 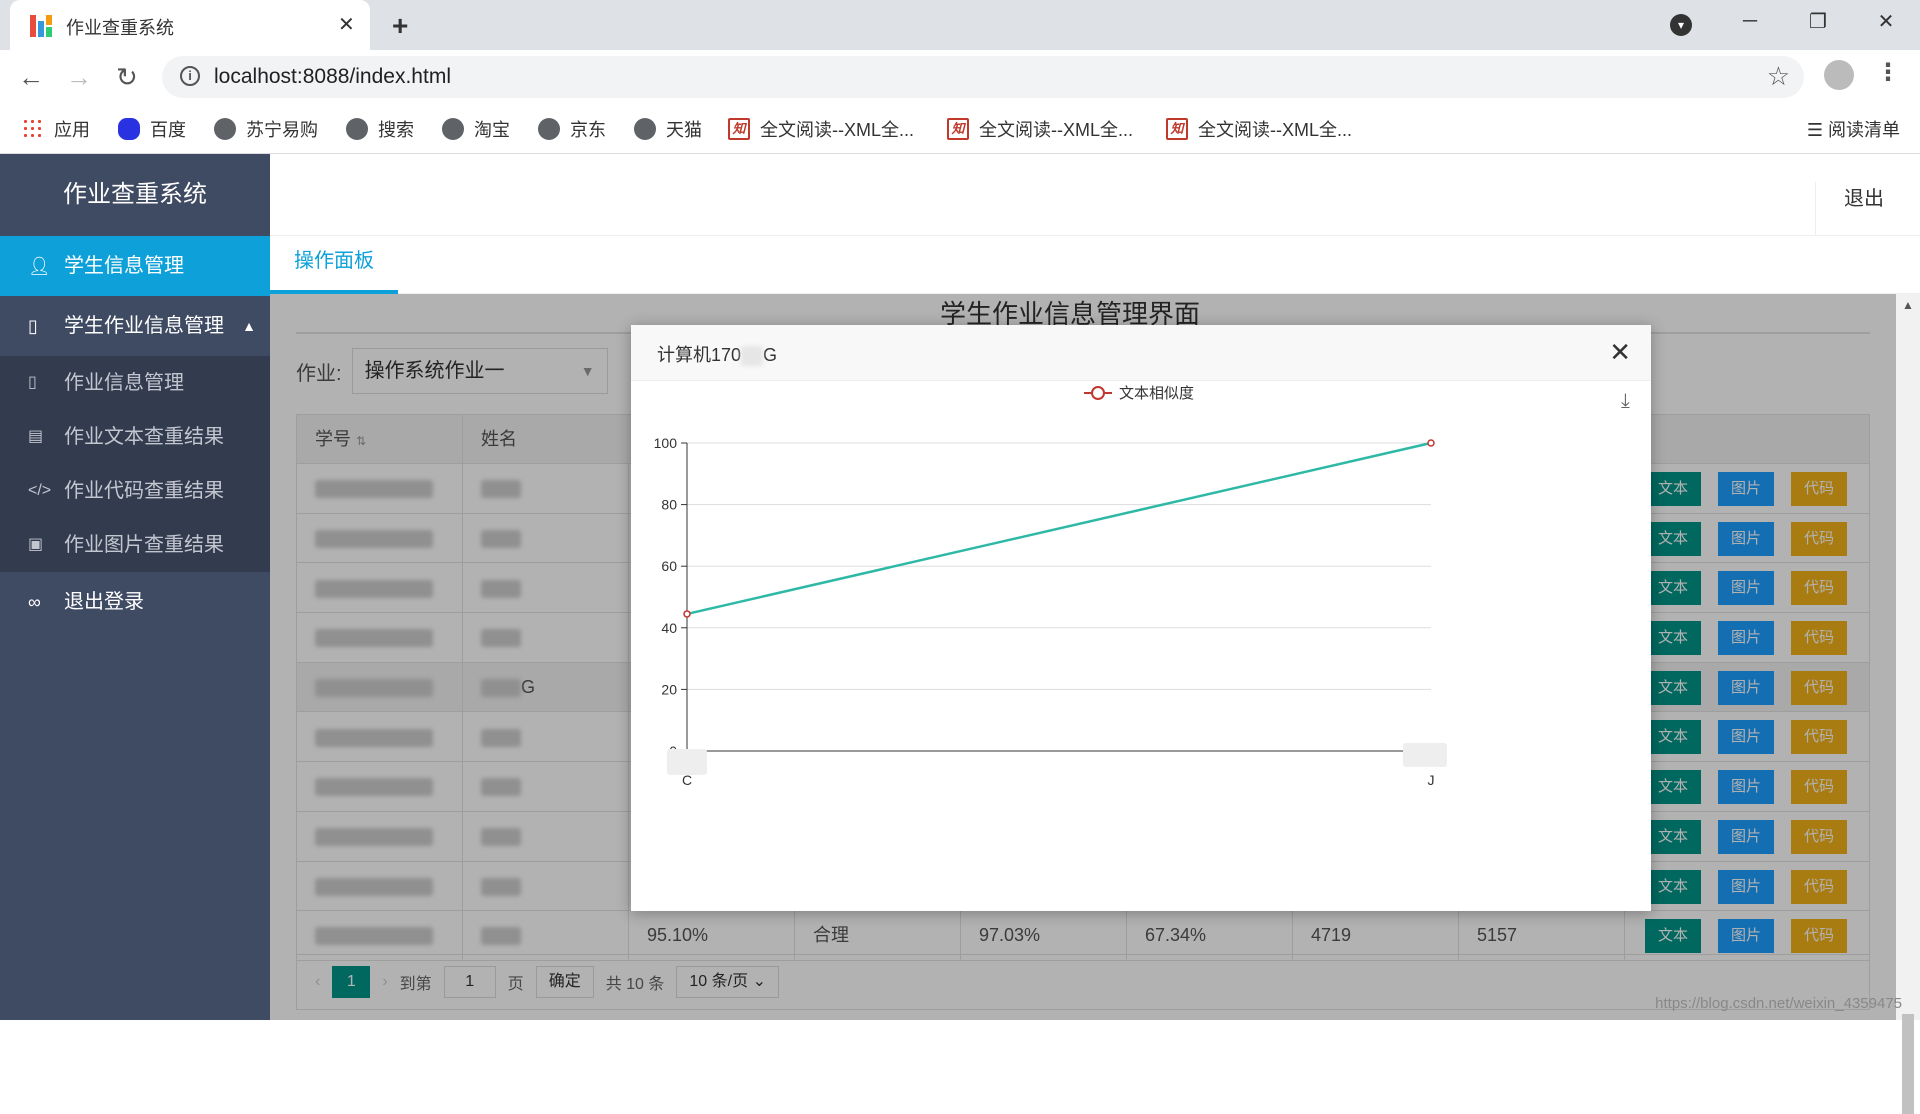 What do you see at coordinates (1095, 265) in the screenshot?
I see `tab-bar: 操作面板` at bounding box center [1095, 265].